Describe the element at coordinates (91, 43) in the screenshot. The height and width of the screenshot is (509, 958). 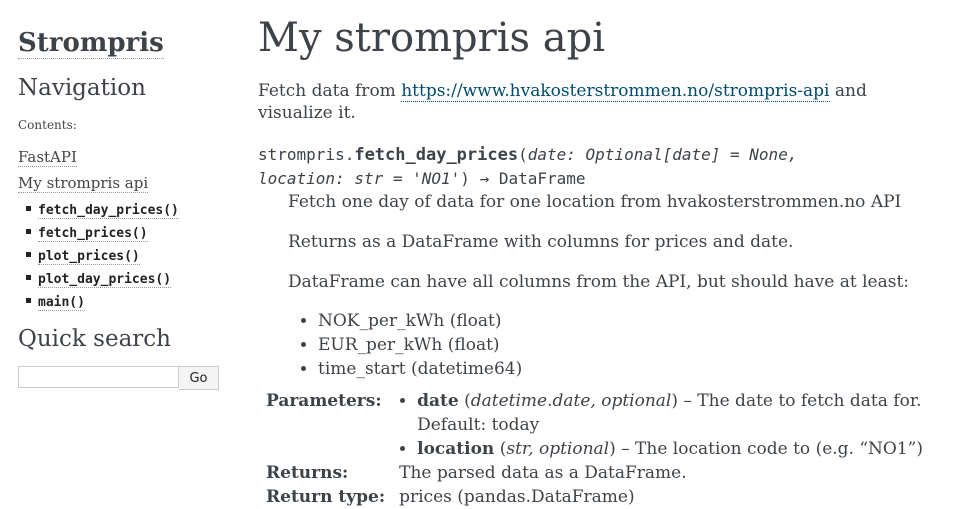
I see `site-logo: Strompris` at that location.